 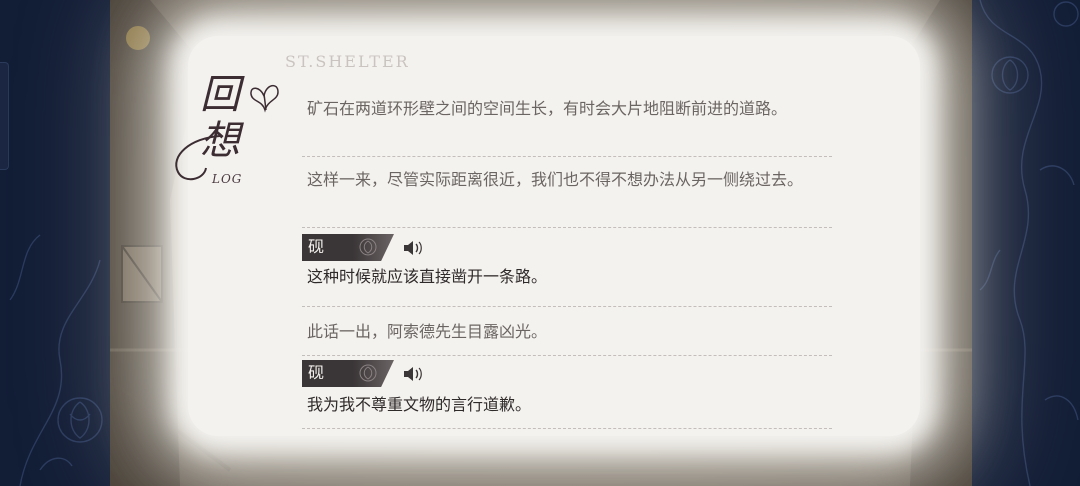 I want to click on log-entry: 砚 我为我不尊重文物的言行道歉。, so click(x=567, y=393).